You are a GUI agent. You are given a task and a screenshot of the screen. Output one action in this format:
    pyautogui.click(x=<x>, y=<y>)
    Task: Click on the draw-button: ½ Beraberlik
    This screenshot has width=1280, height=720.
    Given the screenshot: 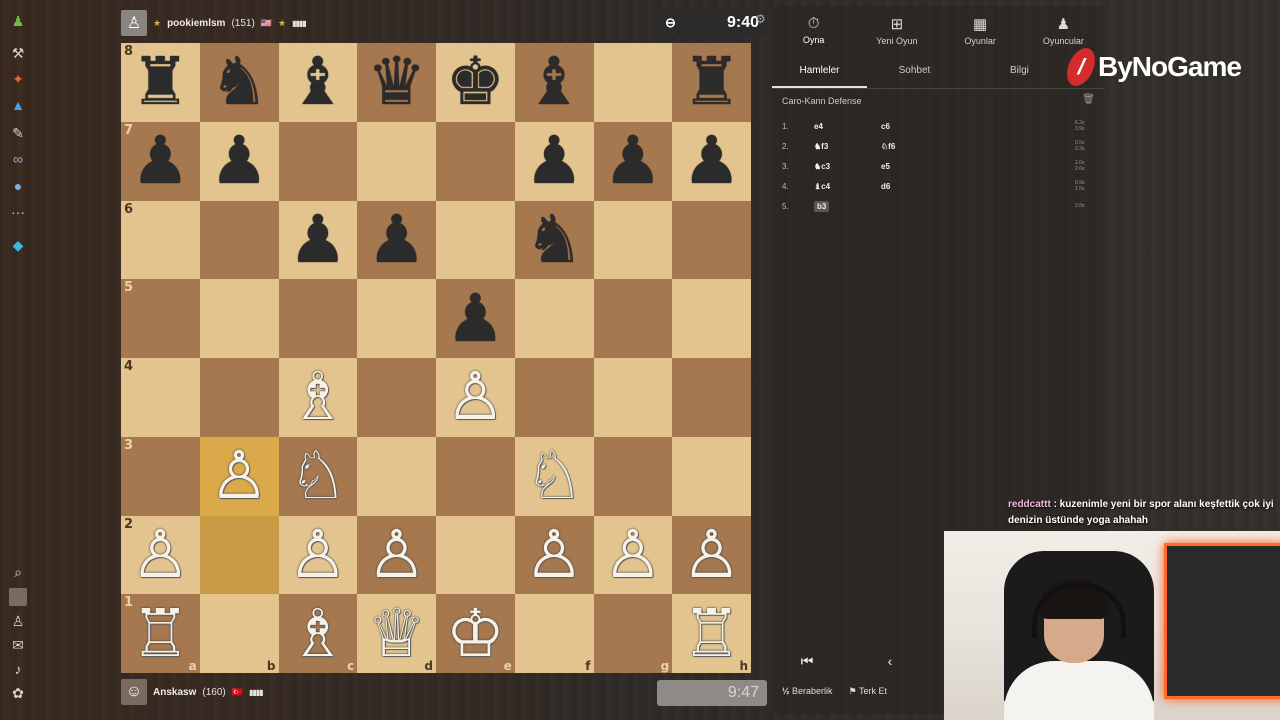 What is the action you would take?
    pyautogui.click(x=807, y=691)
    